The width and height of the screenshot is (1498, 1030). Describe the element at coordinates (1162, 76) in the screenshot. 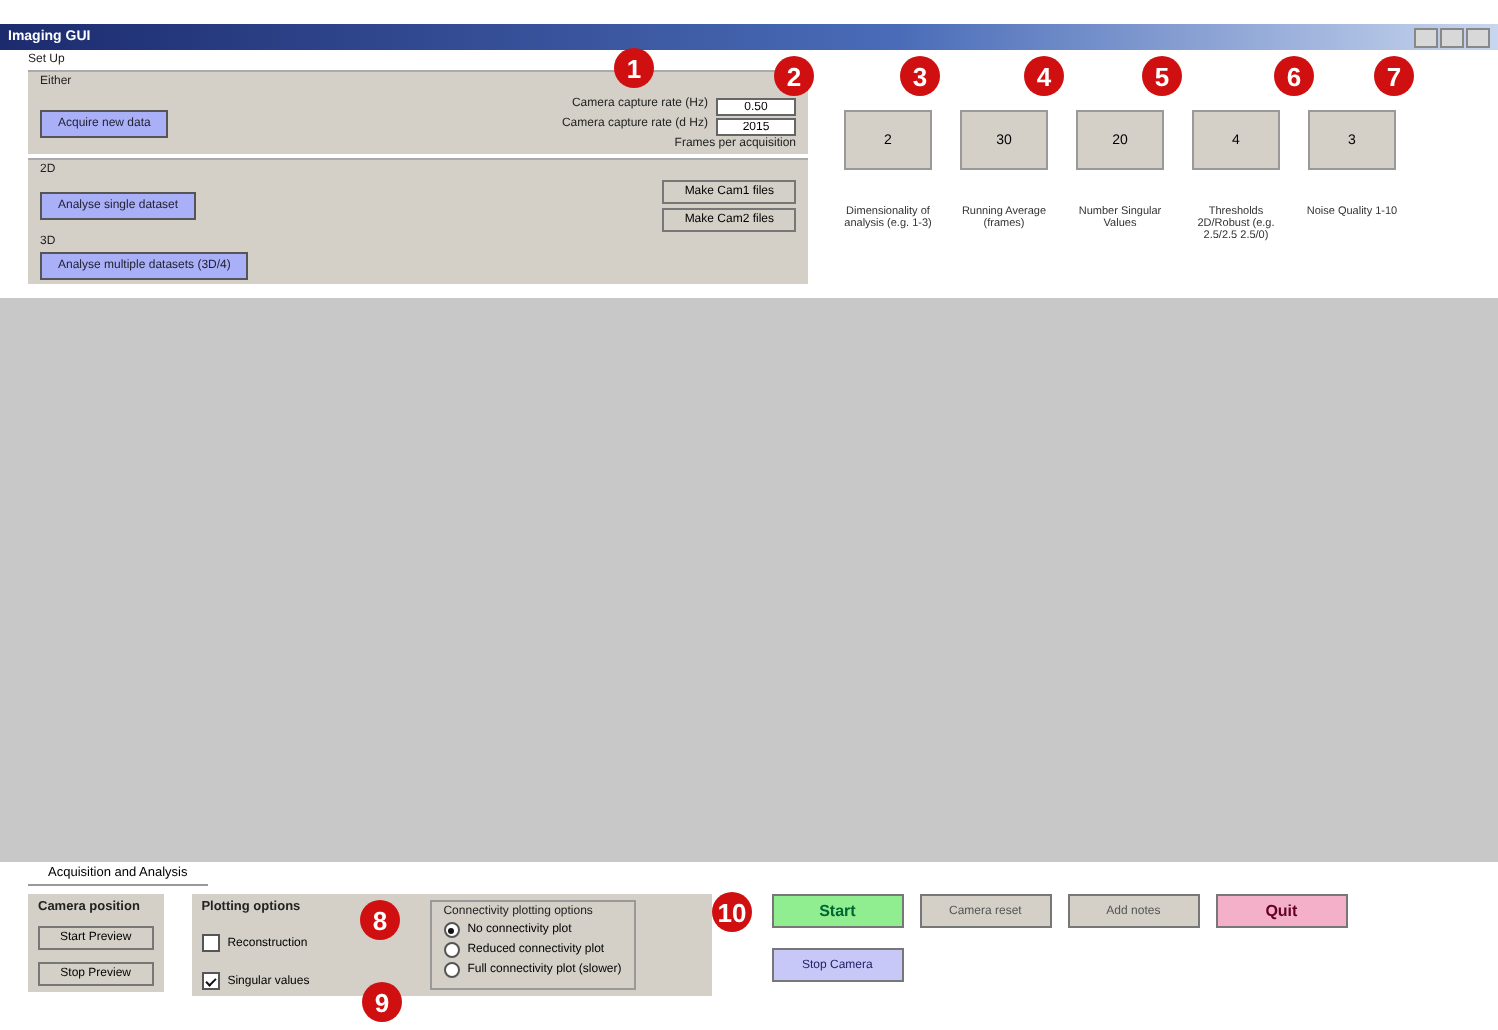

I see `number-badge: 5` at that location.